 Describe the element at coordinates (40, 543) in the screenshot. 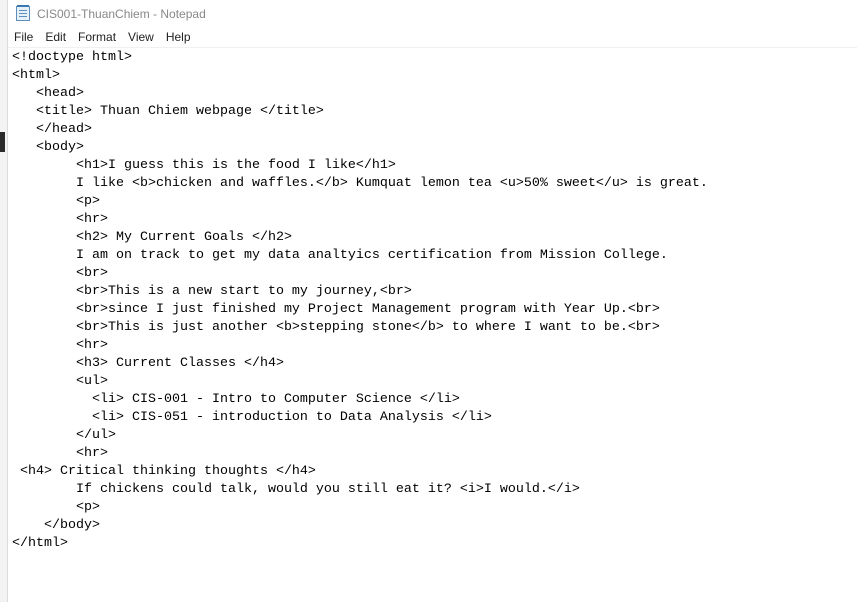

I see `code-line: </html>` at that location.